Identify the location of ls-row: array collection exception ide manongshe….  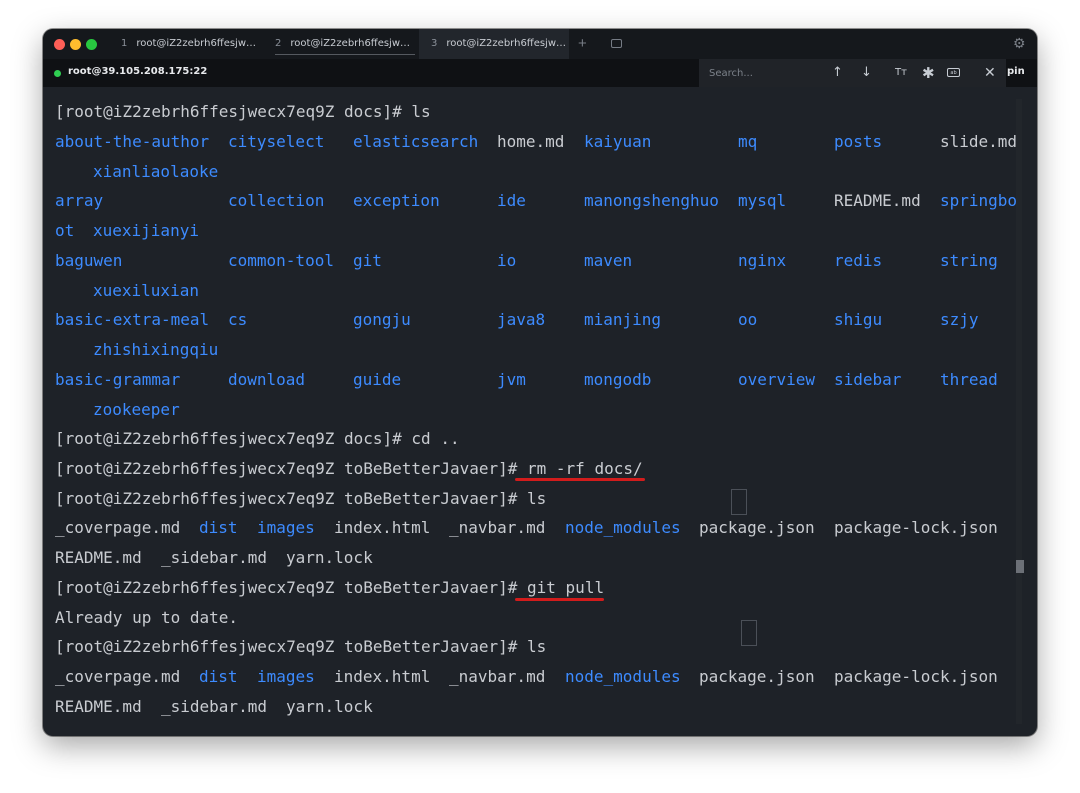
(540, 201).